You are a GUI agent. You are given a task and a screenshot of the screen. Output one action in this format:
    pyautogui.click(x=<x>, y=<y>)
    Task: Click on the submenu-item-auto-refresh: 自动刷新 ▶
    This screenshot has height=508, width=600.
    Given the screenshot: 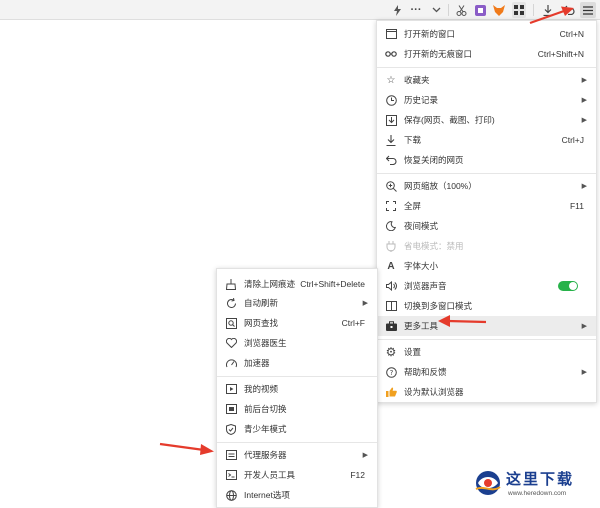 What is the action you would take?
    pyautogui.click(x=297, y=303)
    